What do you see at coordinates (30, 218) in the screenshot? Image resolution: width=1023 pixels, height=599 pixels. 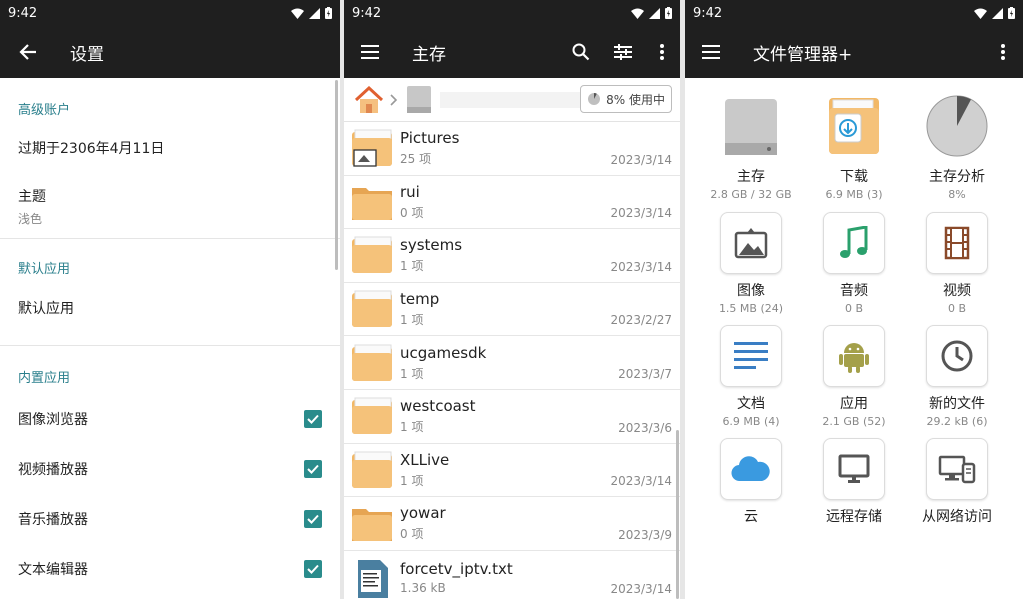 I see `theme-value: 浅色` at bounding box center [30, 218].